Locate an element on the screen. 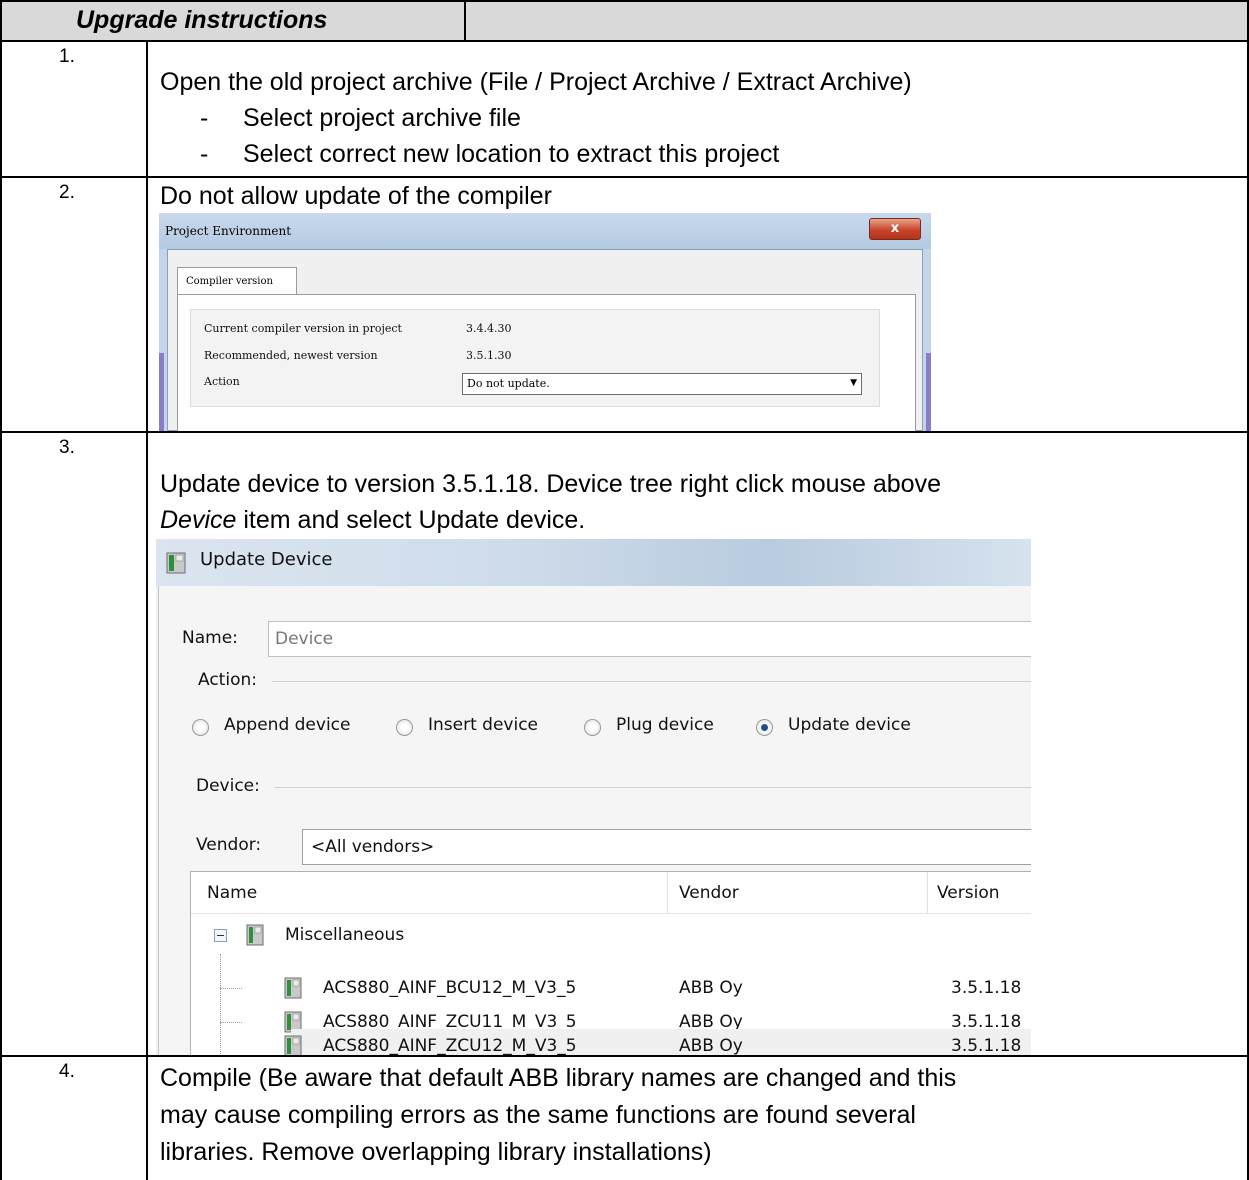  step-number: 1. is located at coordinates (67, 56).